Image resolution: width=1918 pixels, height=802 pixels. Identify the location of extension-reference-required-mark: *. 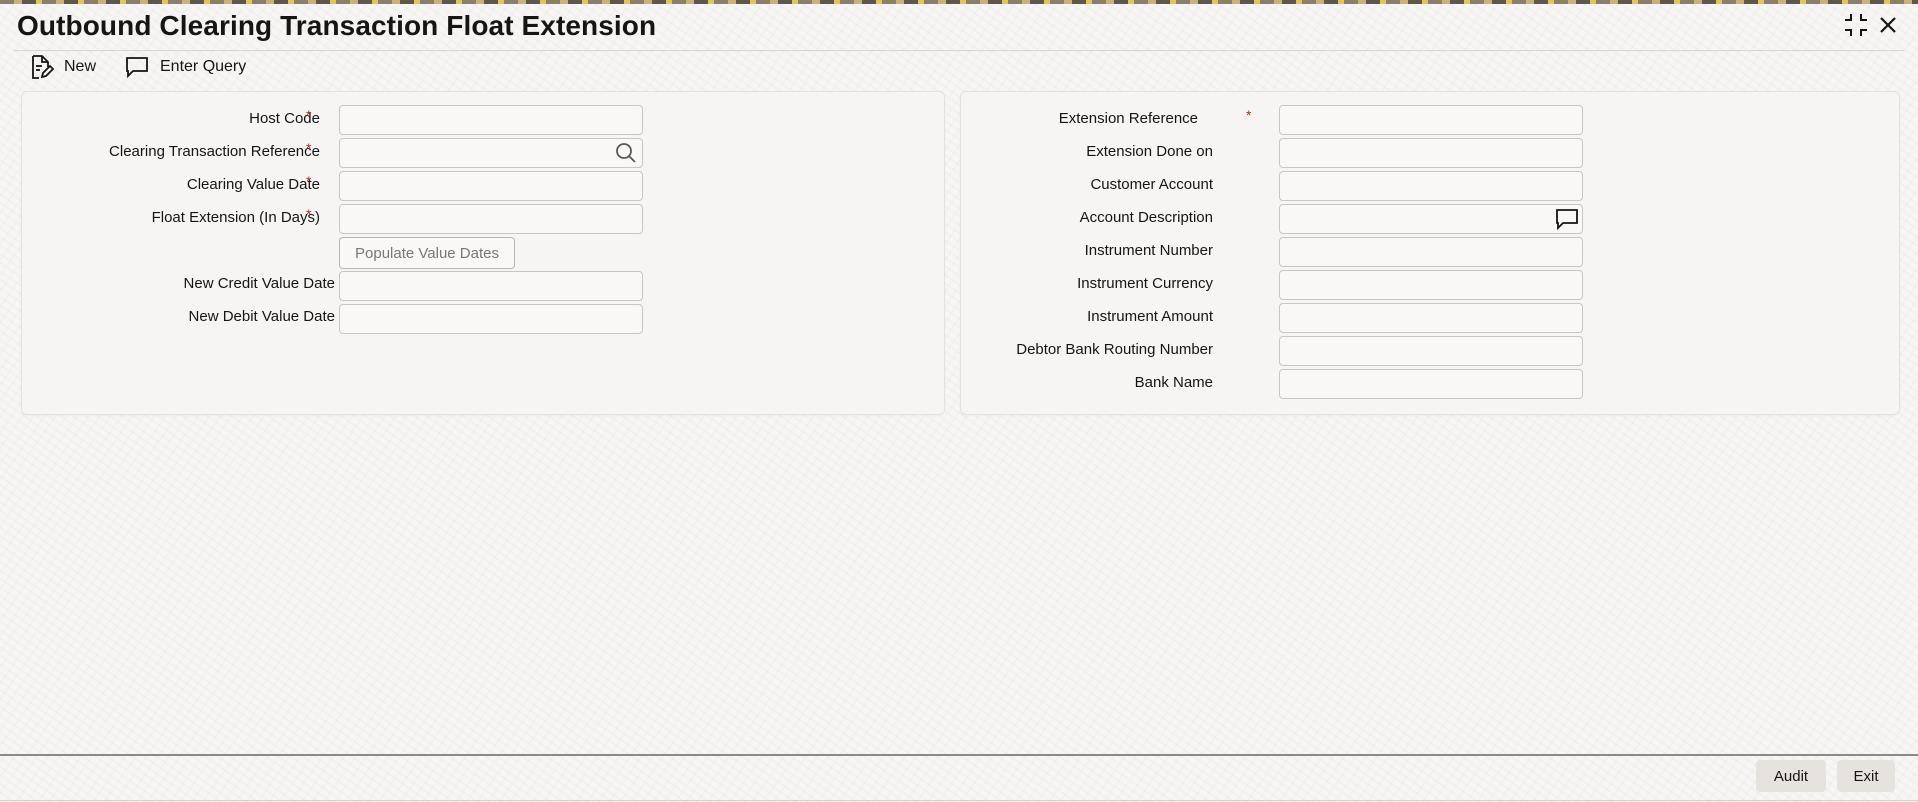
(1249, 115).